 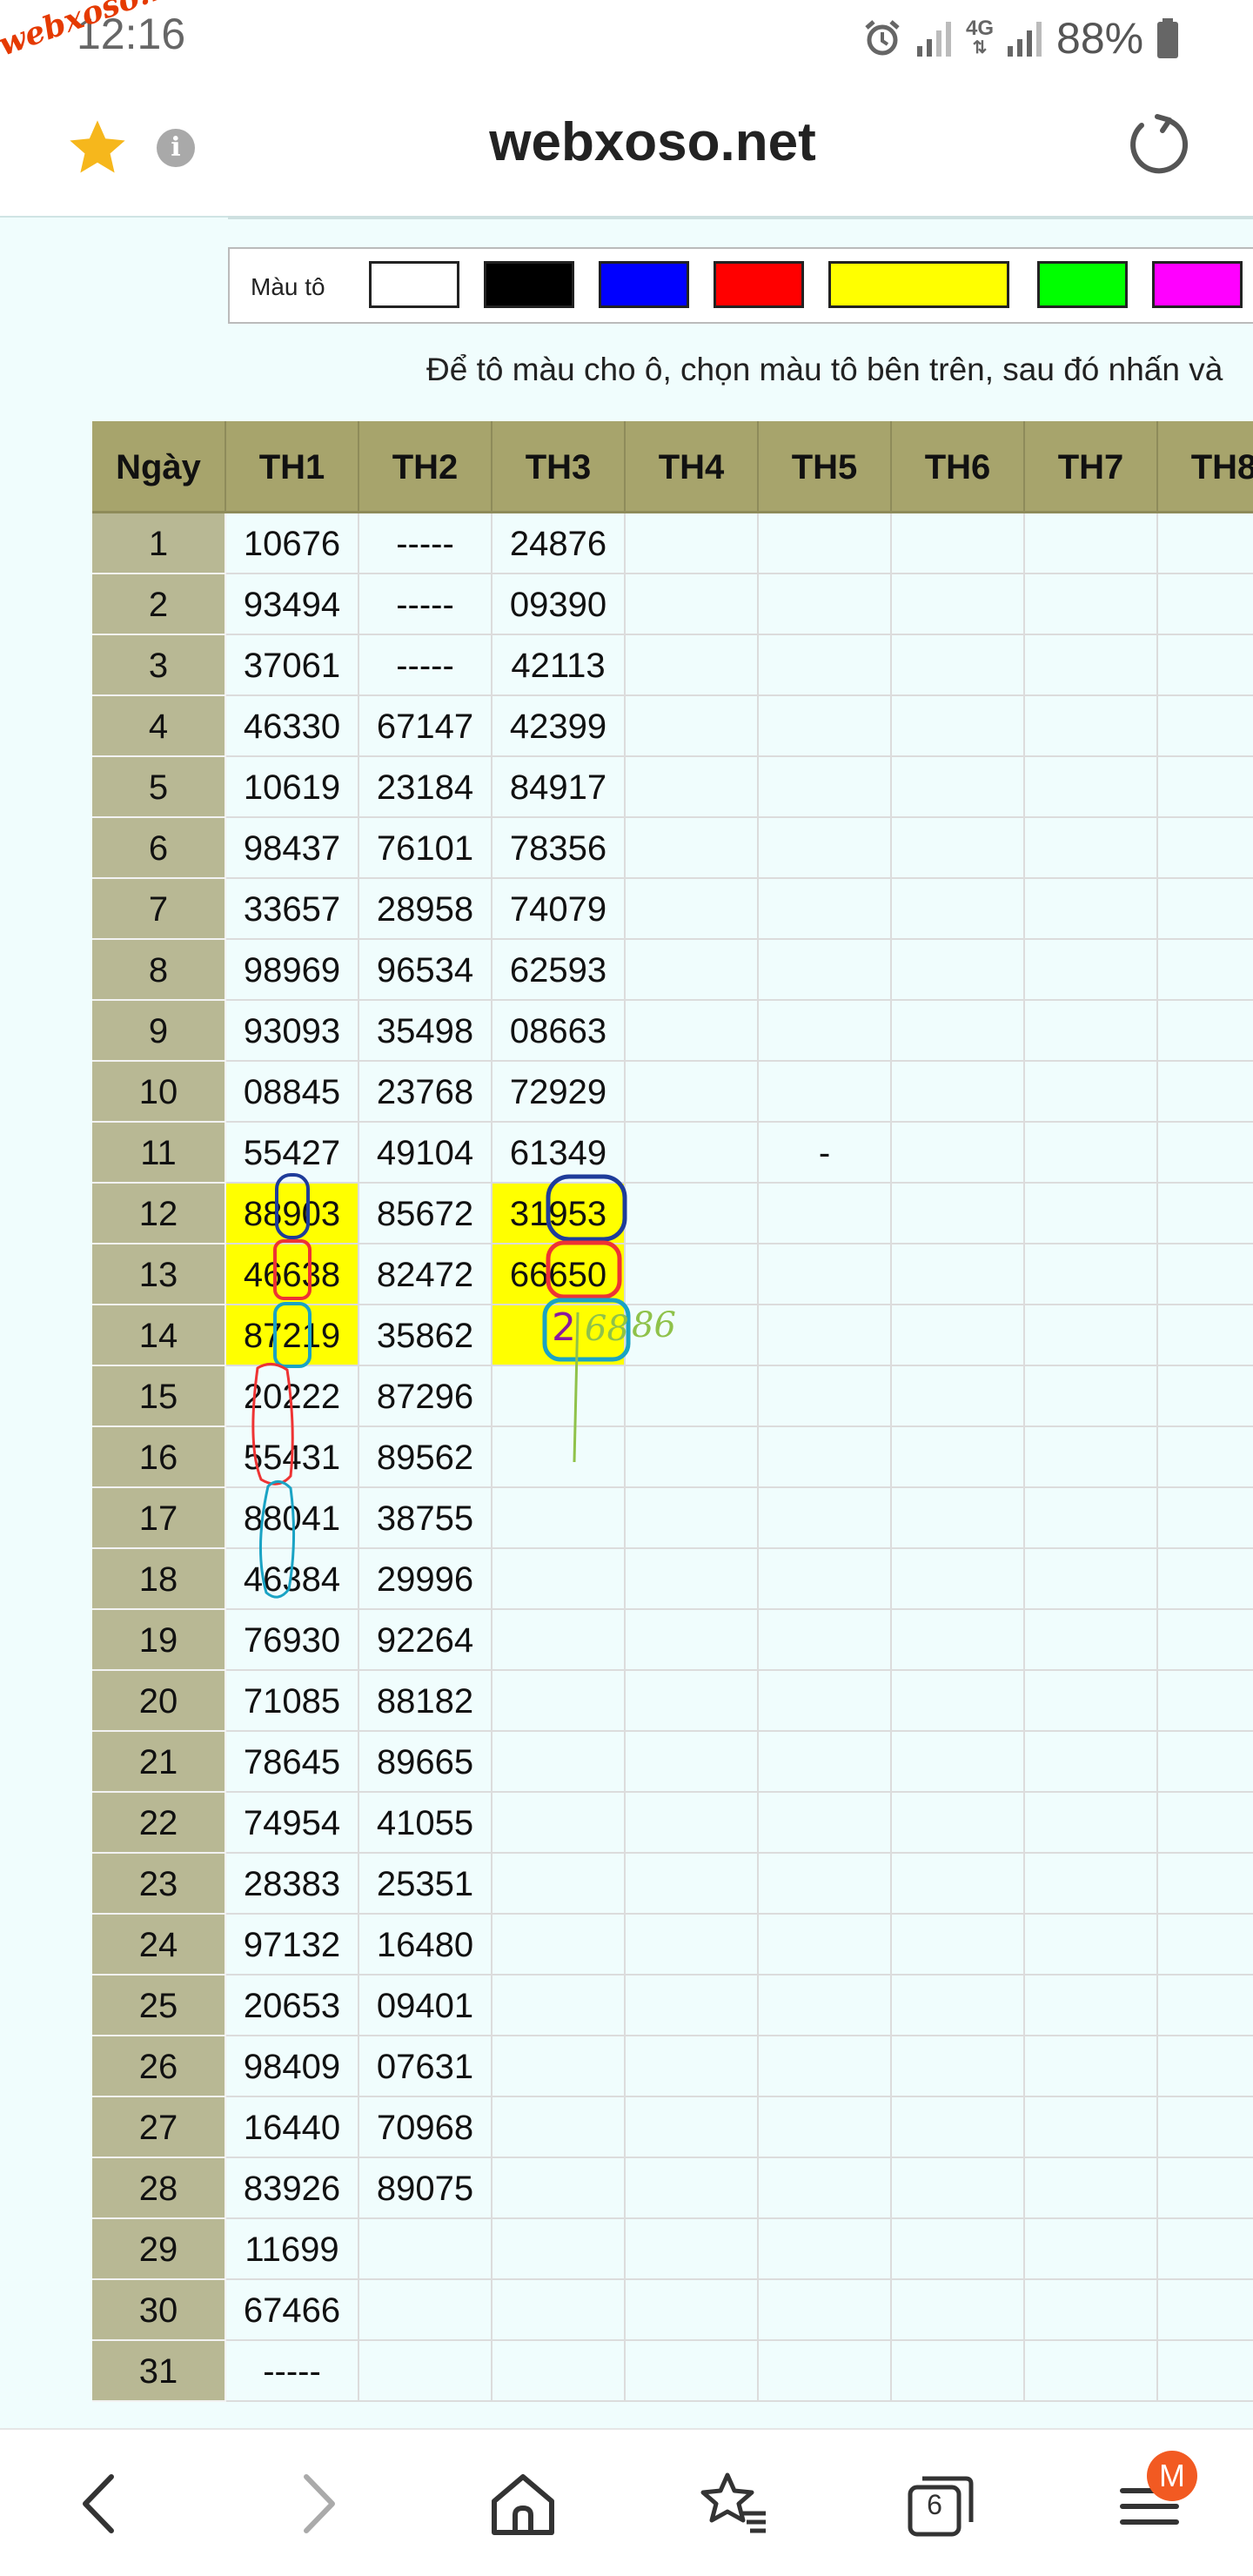 What do you see at coordinates (292, 1701) in the screenshot?
I see `result-cell-th1: 71085` at bounding box center [292, 1701].